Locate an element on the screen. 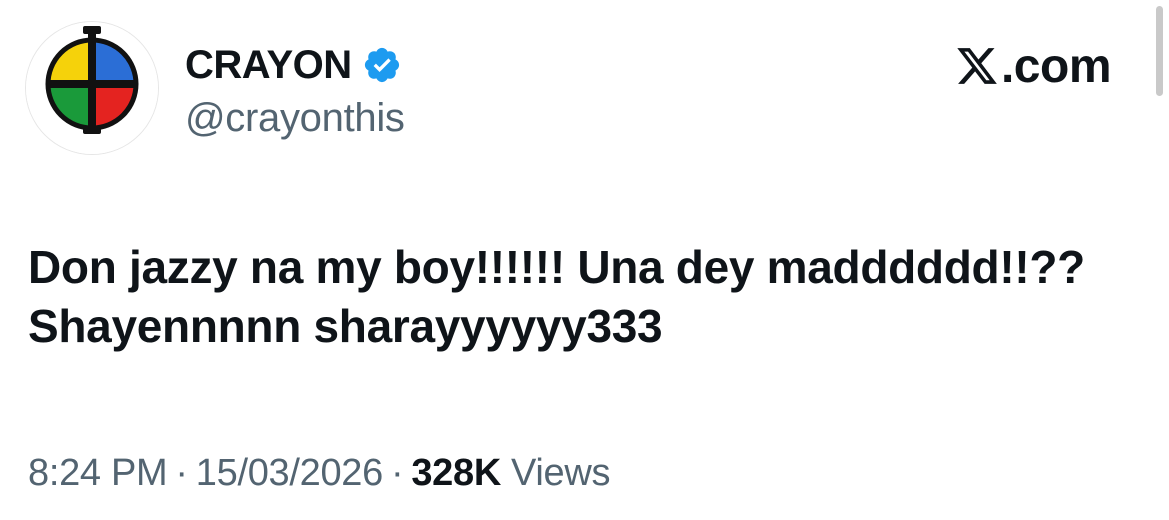 The image size is (1169, 520). avatar is located at coordinates (92, 88).